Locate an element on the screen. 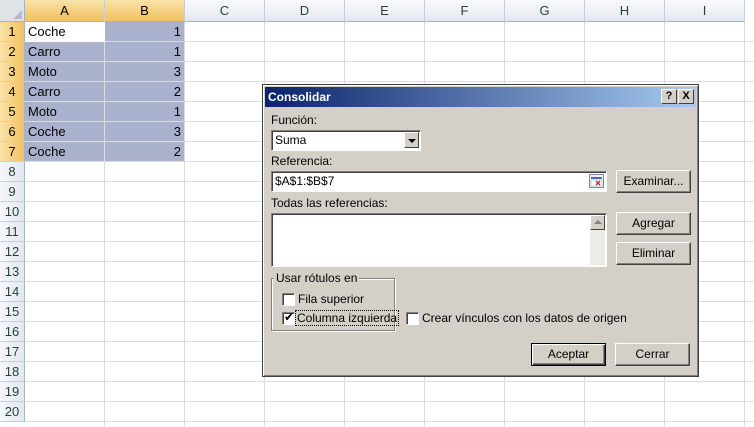 This screenshot has width=754, height=427. all-references-label: Todas las referencias: is located at coordinates (329, 203).